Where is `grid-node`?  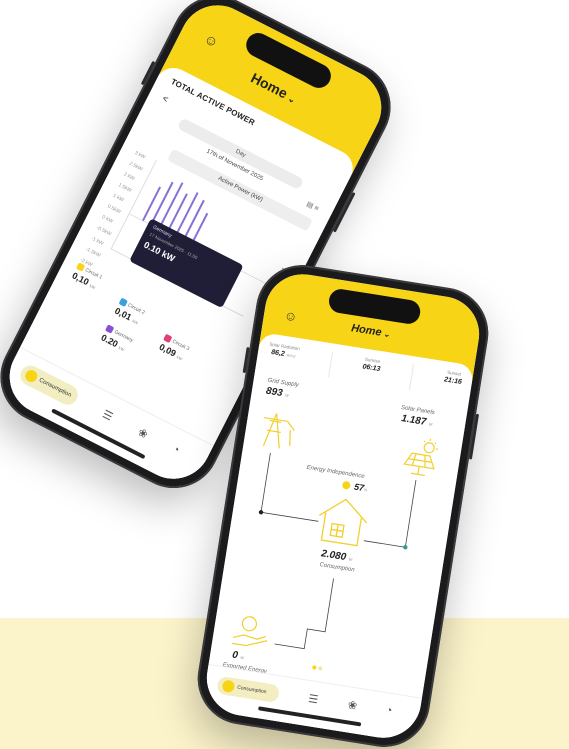 grid-node is located at coordinates (261, 512).